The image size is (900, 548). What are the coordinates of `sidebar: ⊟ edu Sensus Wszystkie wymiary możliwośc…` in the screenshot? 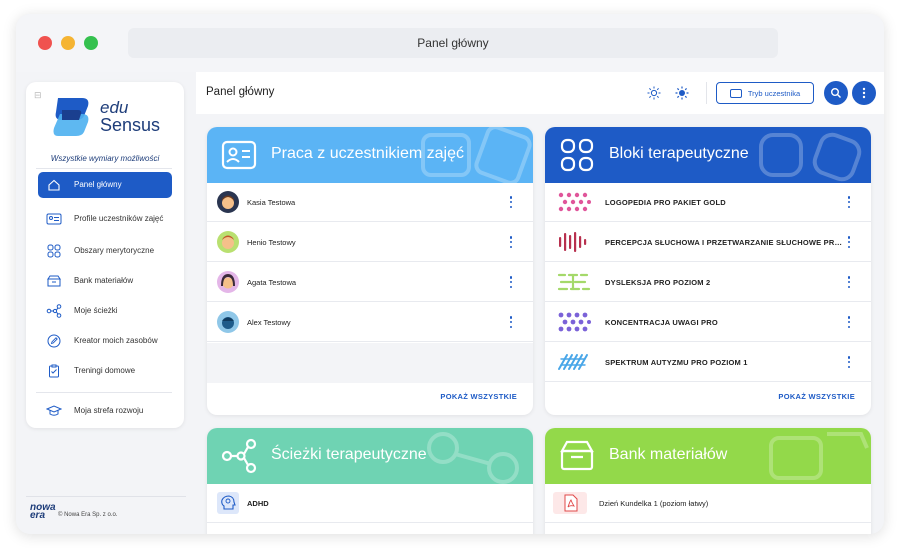 It's located at (105, 255).